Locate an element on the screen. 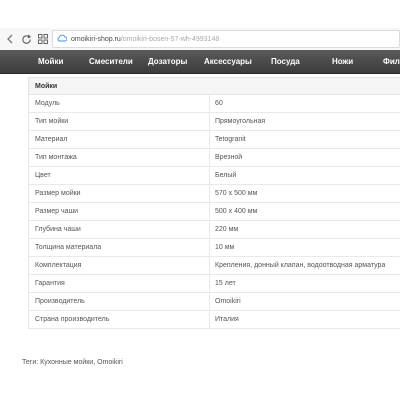 The height and width of the screenshot is (400, 400). spec-value: Белый is located at coordinates (226, 175).